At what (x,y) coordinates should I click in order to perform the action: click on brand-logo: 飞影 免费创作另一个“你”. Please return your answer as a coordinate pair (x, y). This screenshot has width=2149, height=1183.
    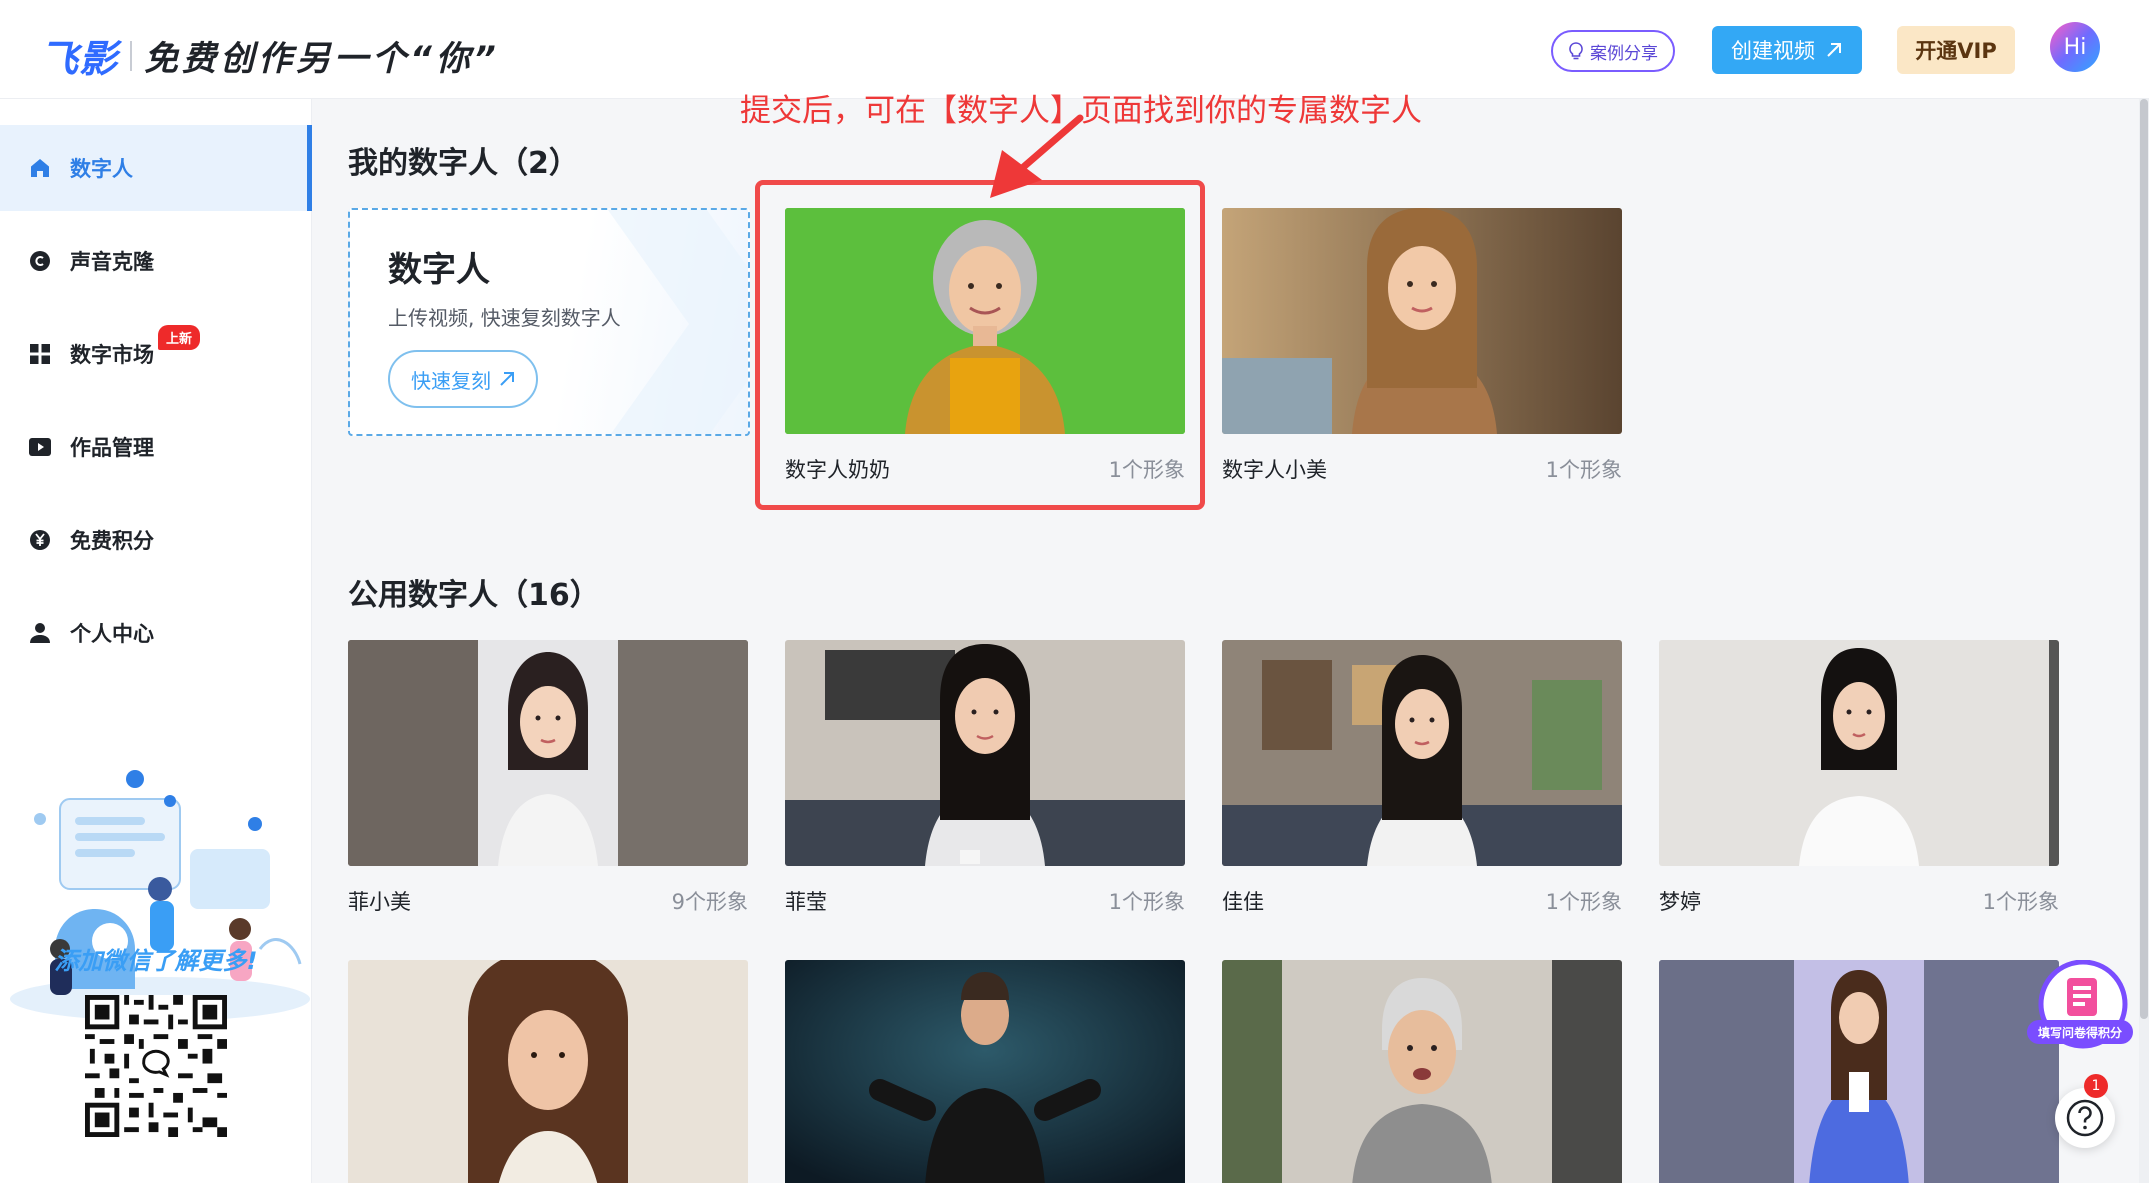
    Looking at the image, I should click on (270, 55).